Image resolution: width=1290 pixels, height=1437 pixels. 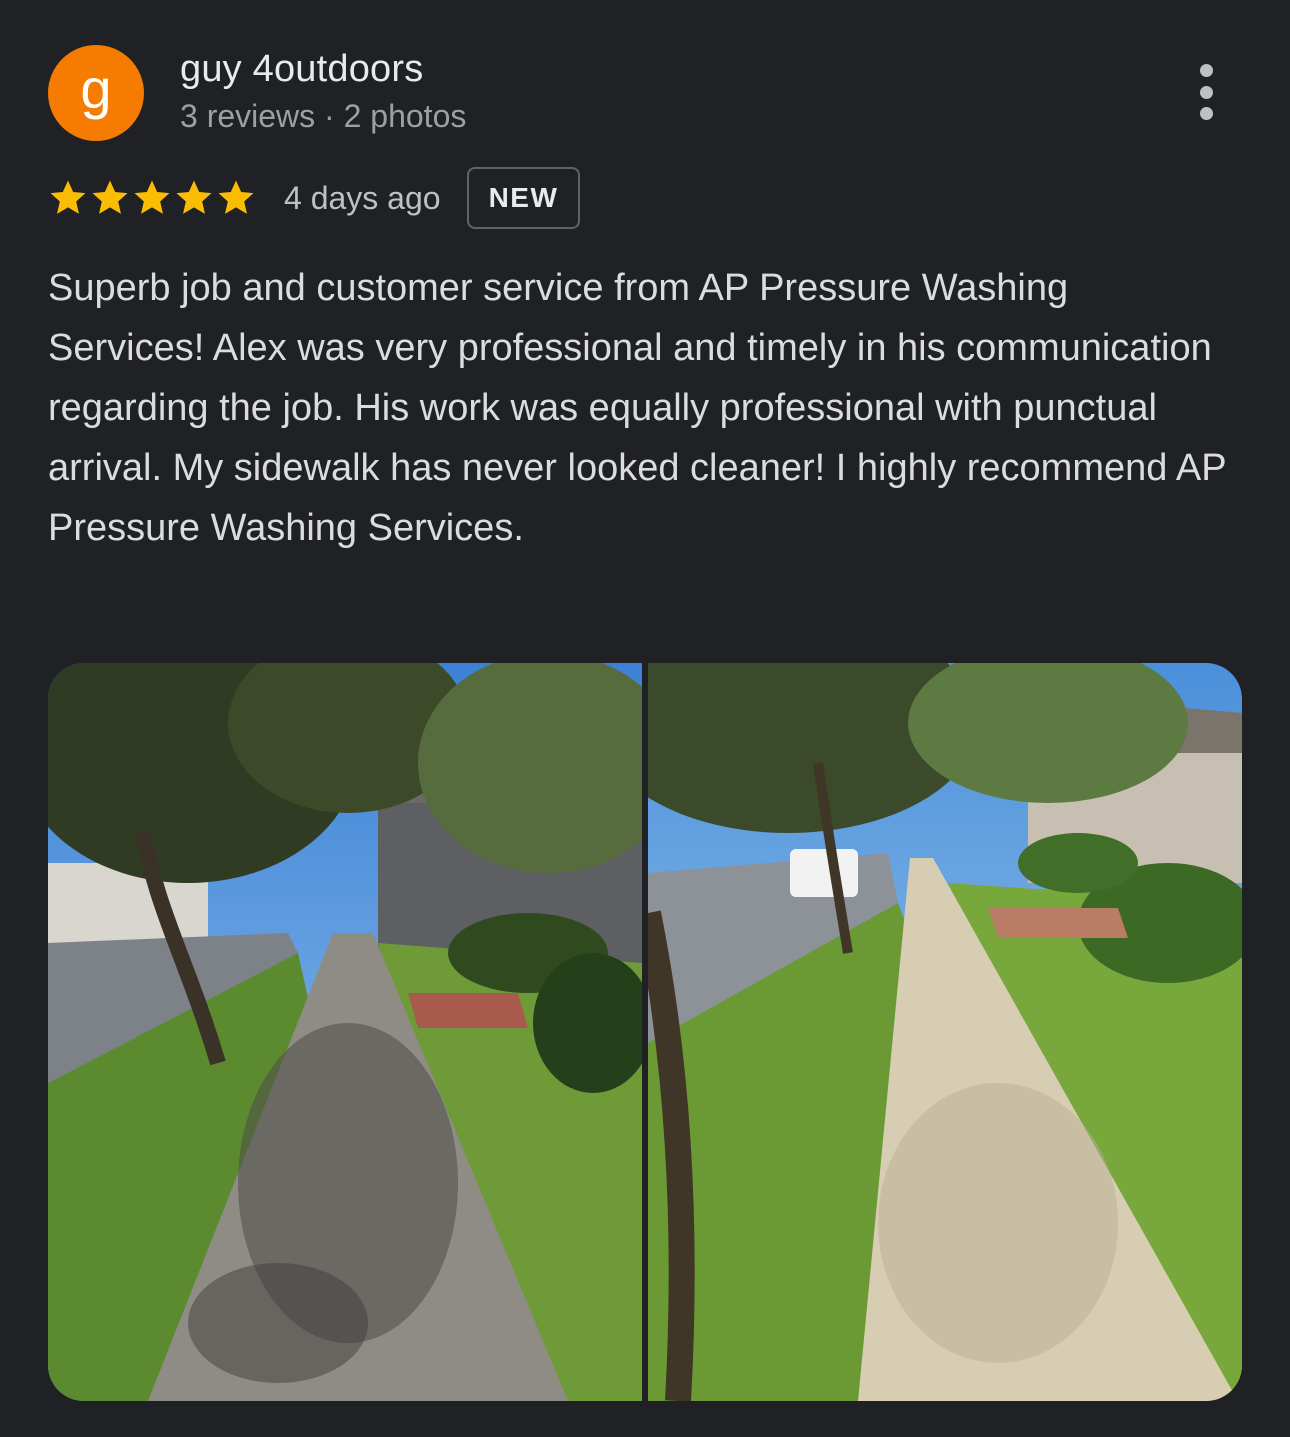 I want to click on star-rating, so click(x=153, y=198).